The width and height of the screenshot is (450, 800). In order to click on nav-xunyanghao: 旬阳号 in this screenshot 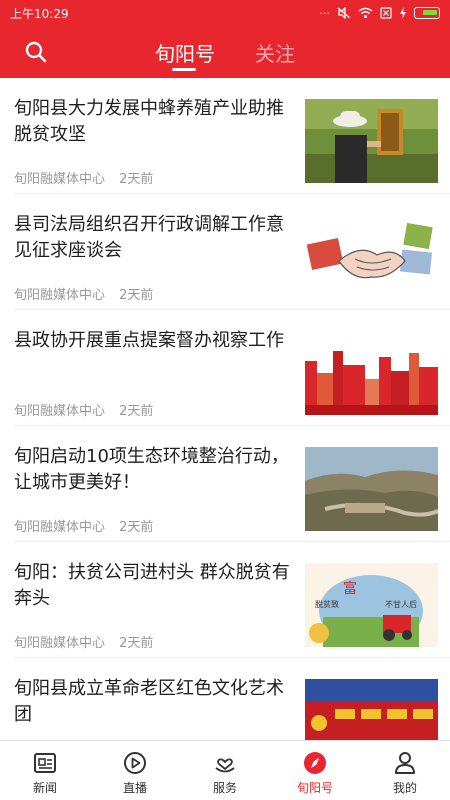, I will do `click(315, 770)`.